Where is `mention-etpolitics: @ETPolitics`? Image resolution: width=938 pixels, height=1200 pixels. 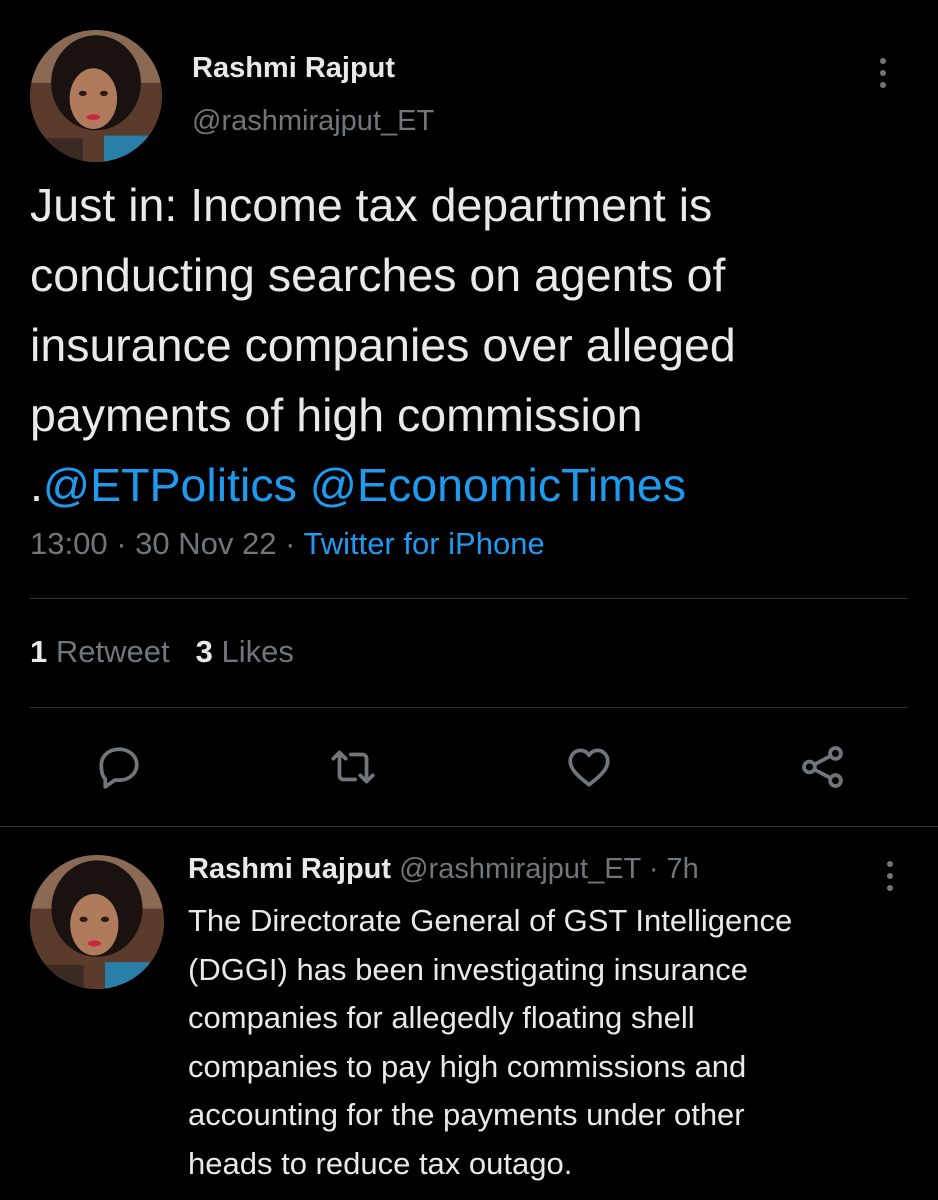 mention-etpolitics: @ETPolitics is located at coordinates (170, 485).